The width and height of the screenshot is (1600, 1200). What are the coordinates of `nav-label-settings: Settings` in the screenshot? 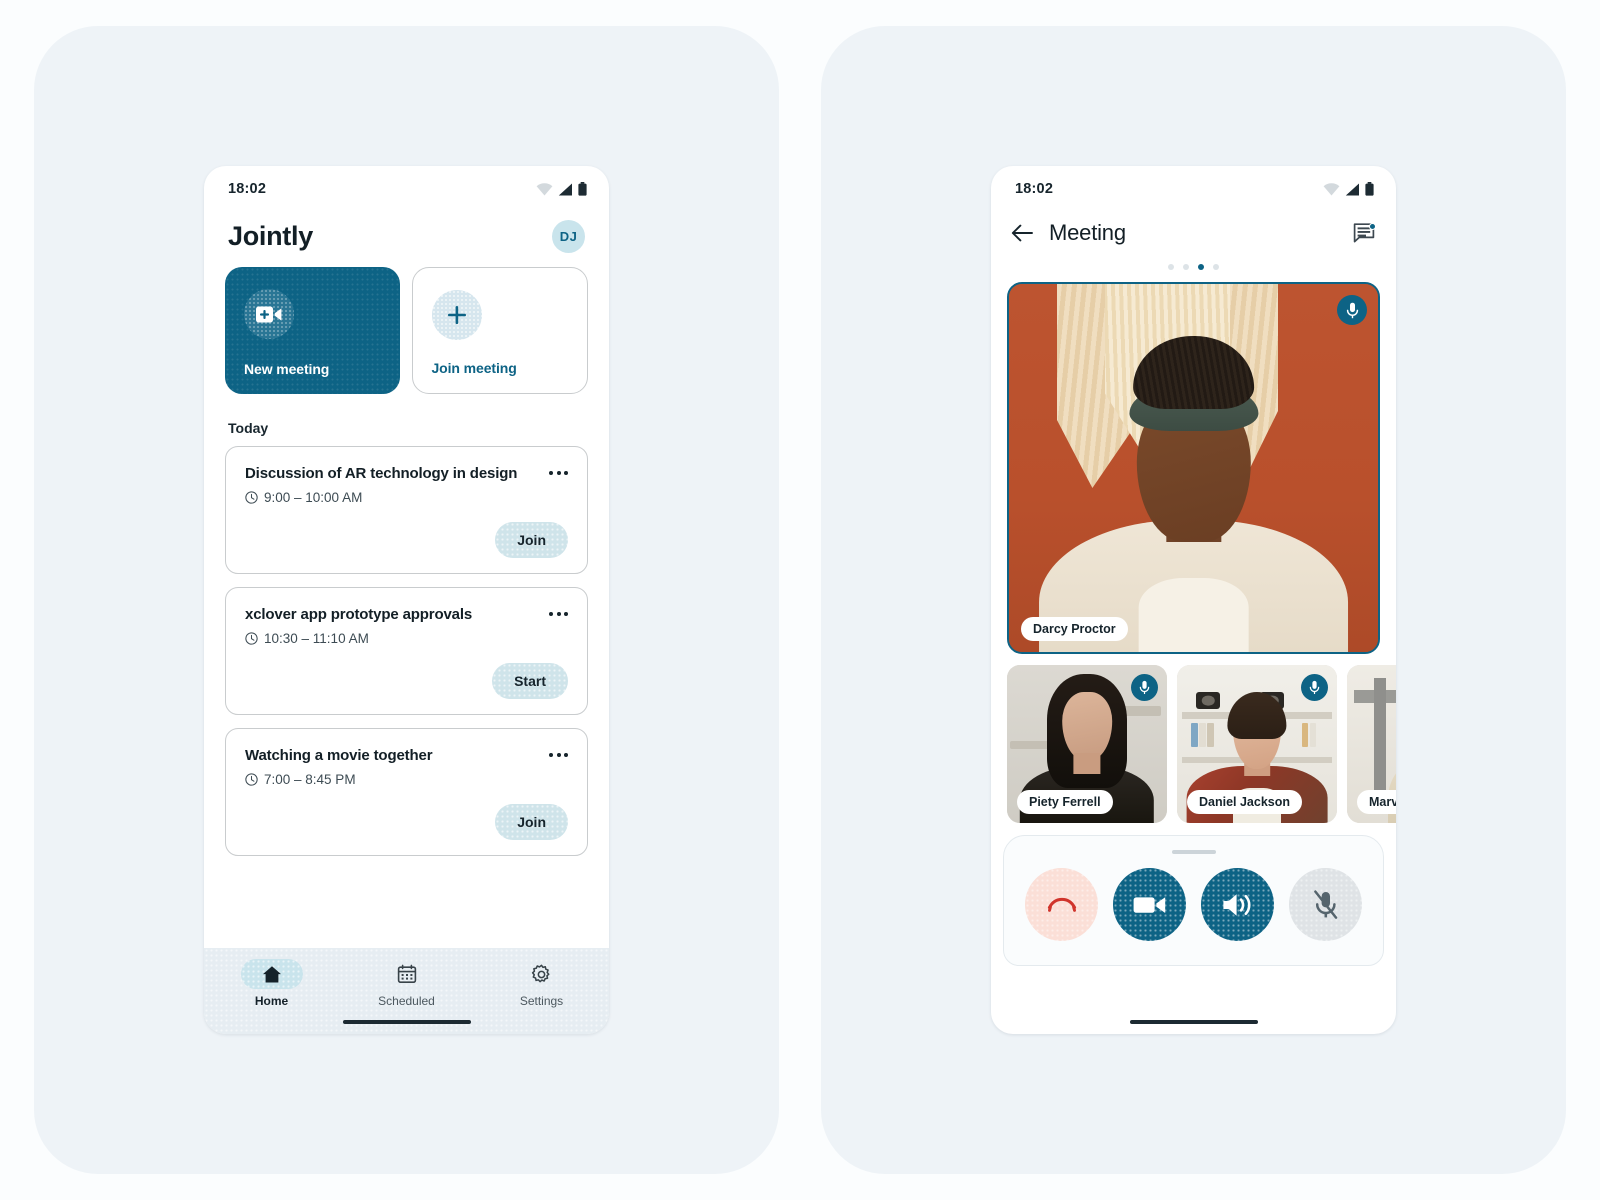 It's located at (541, 1001).